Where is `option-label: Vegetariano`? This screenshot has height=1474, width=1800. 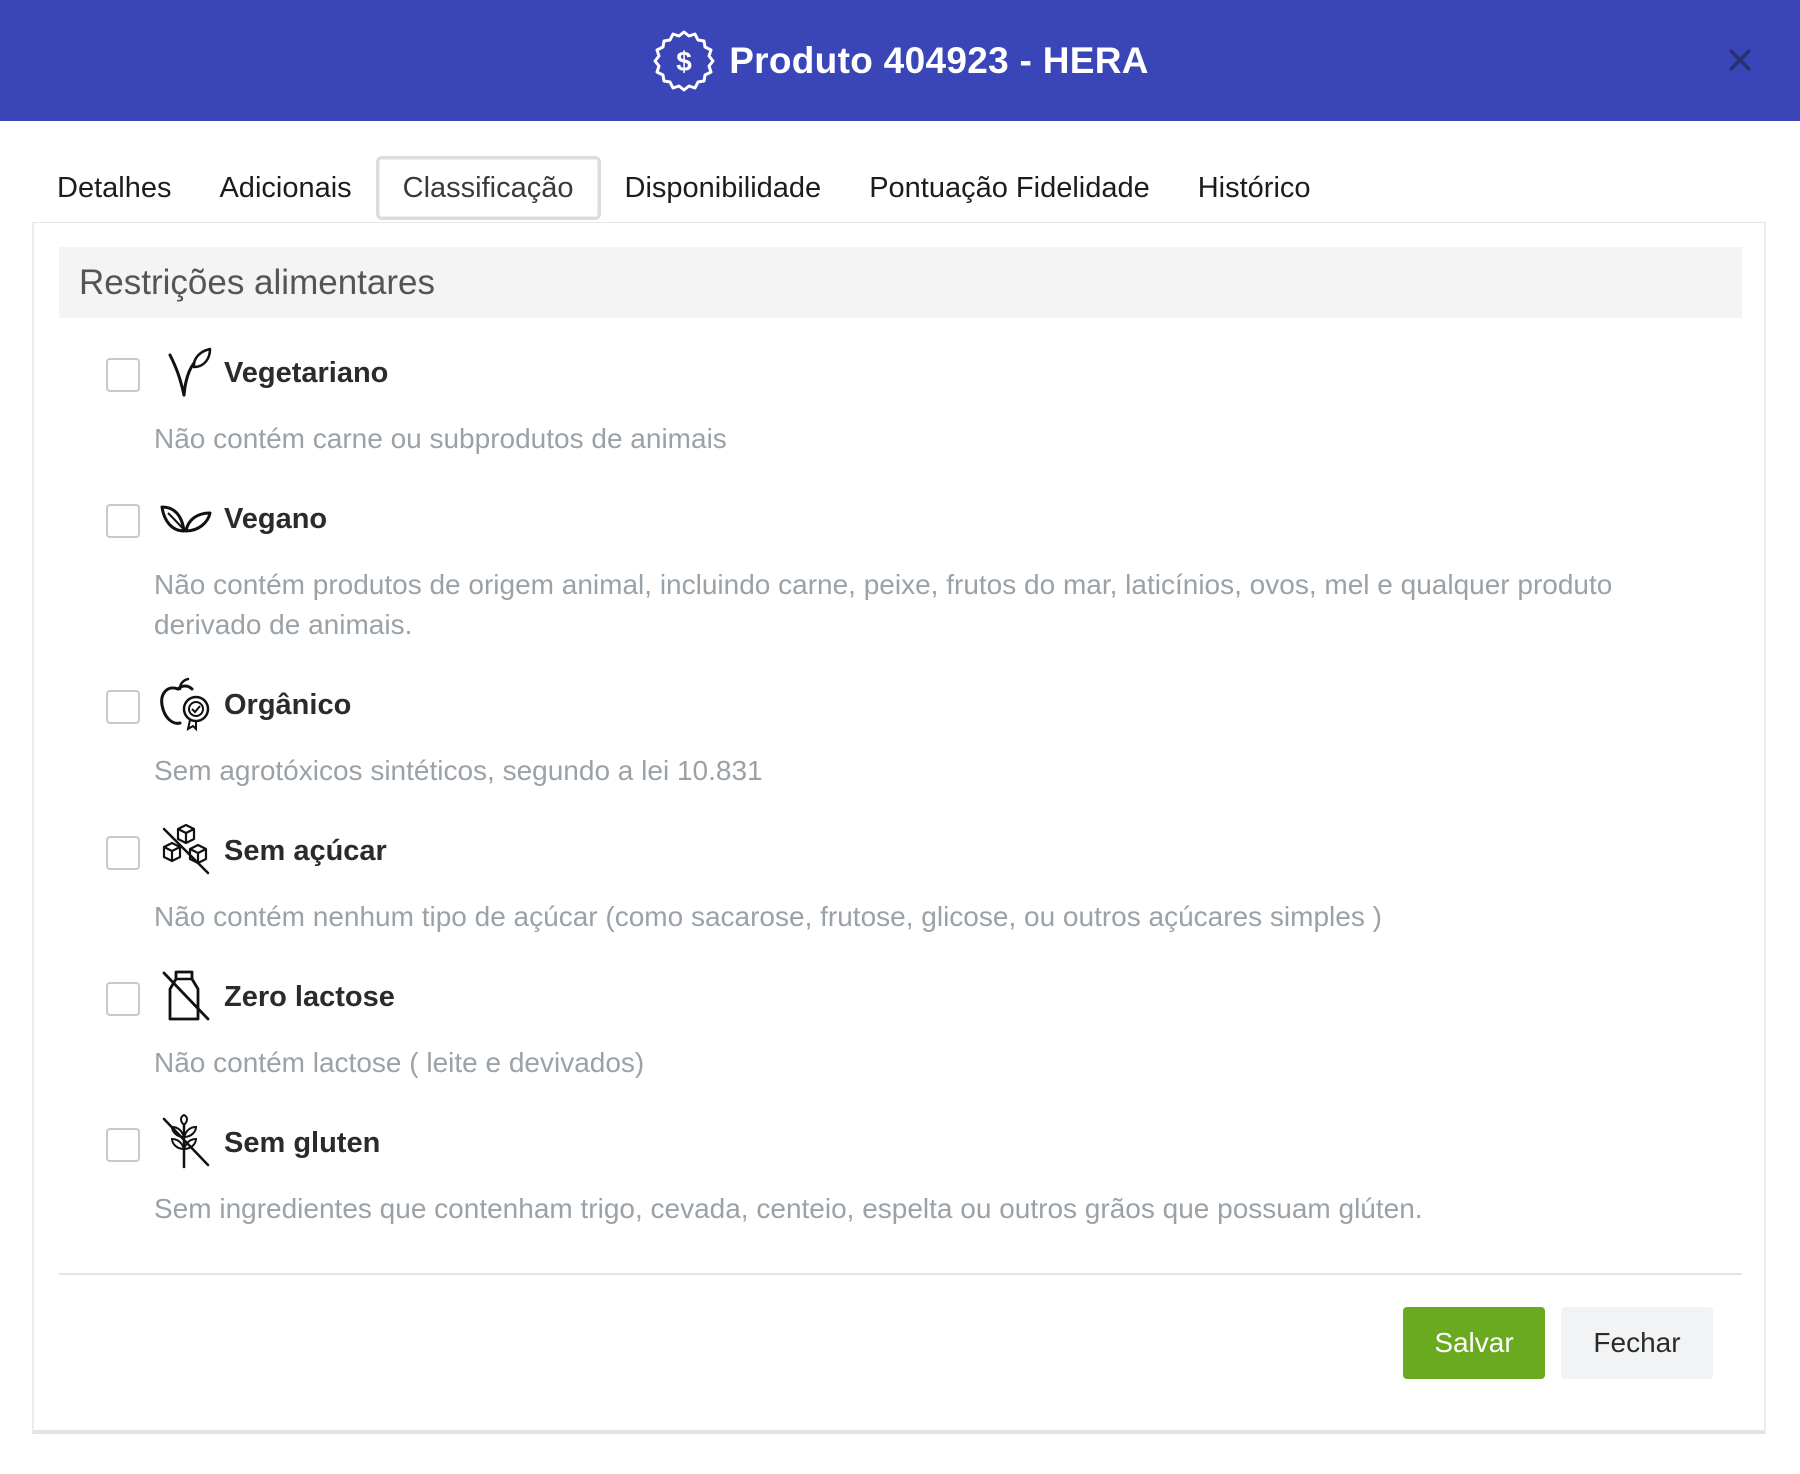
option-label: Vegetariano is located at coordinates (306, 373).